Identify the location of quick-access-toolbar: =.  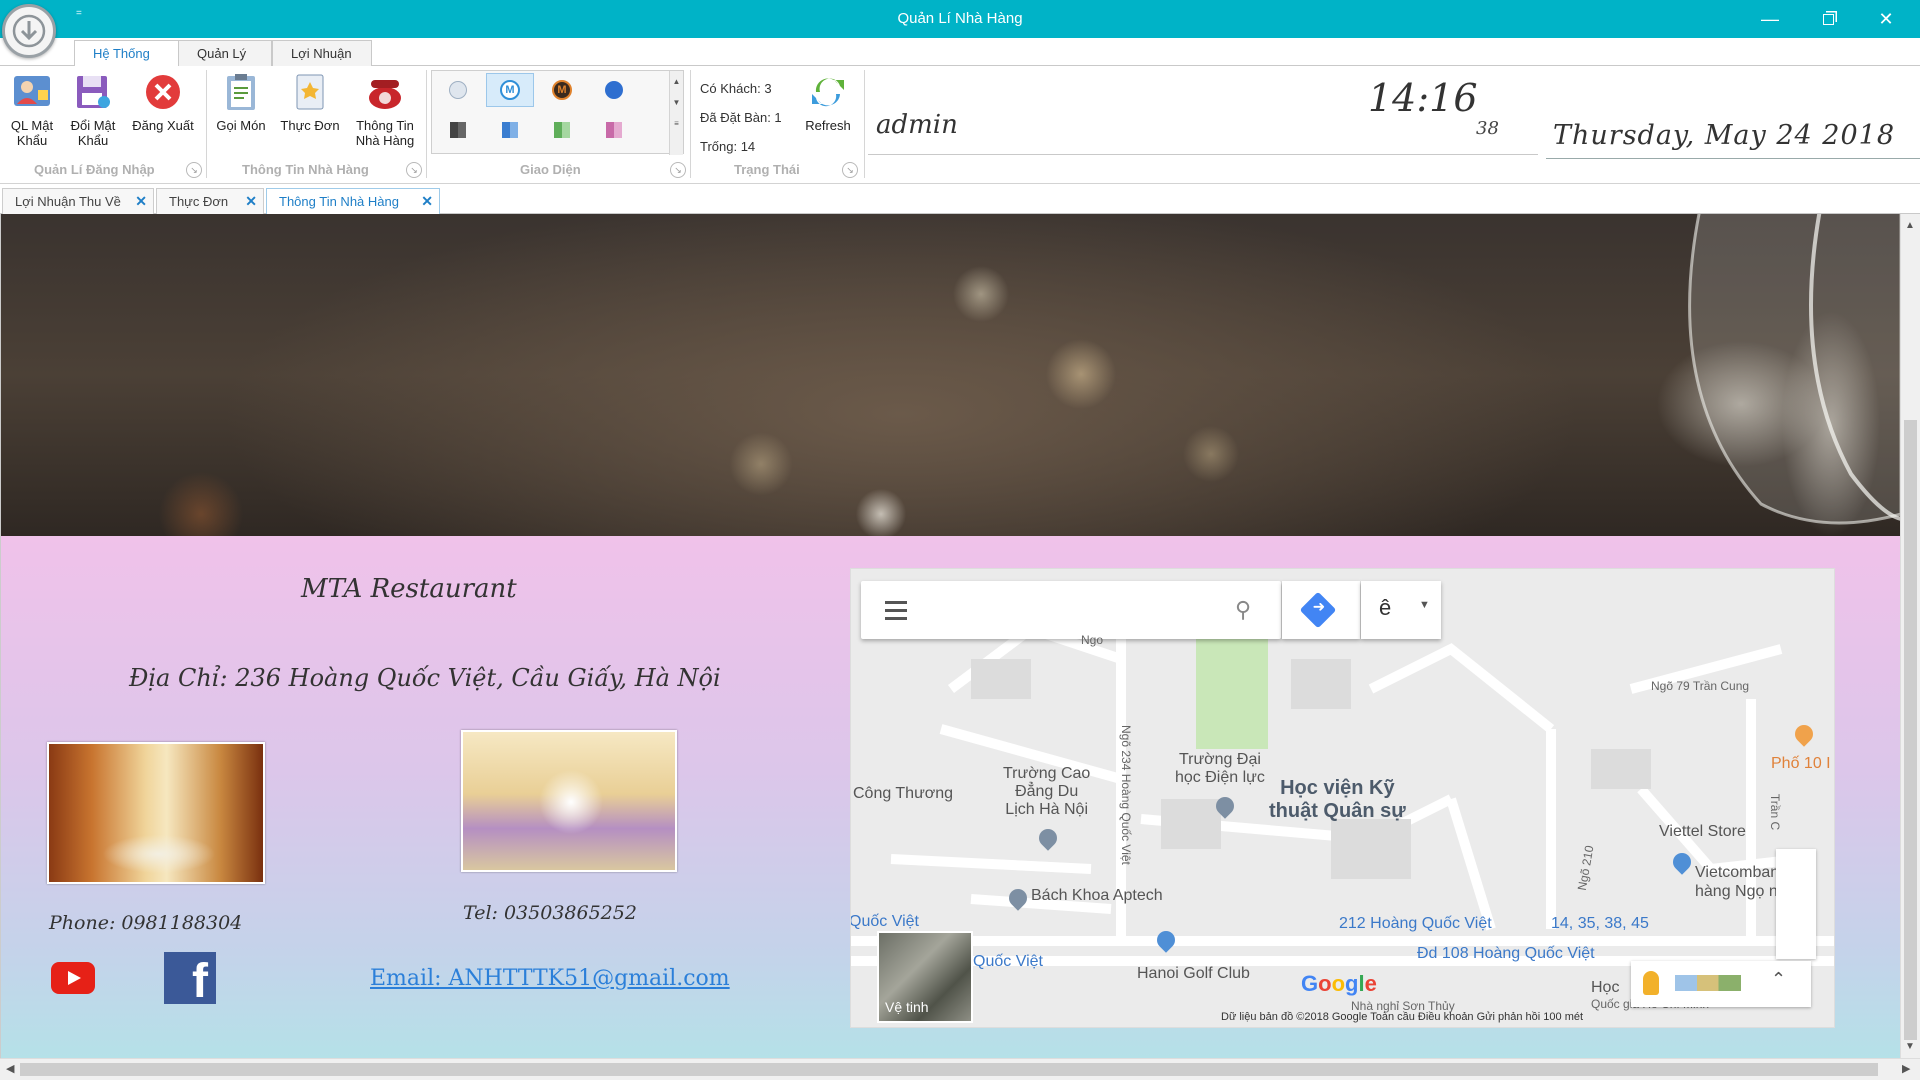
(79, 13).